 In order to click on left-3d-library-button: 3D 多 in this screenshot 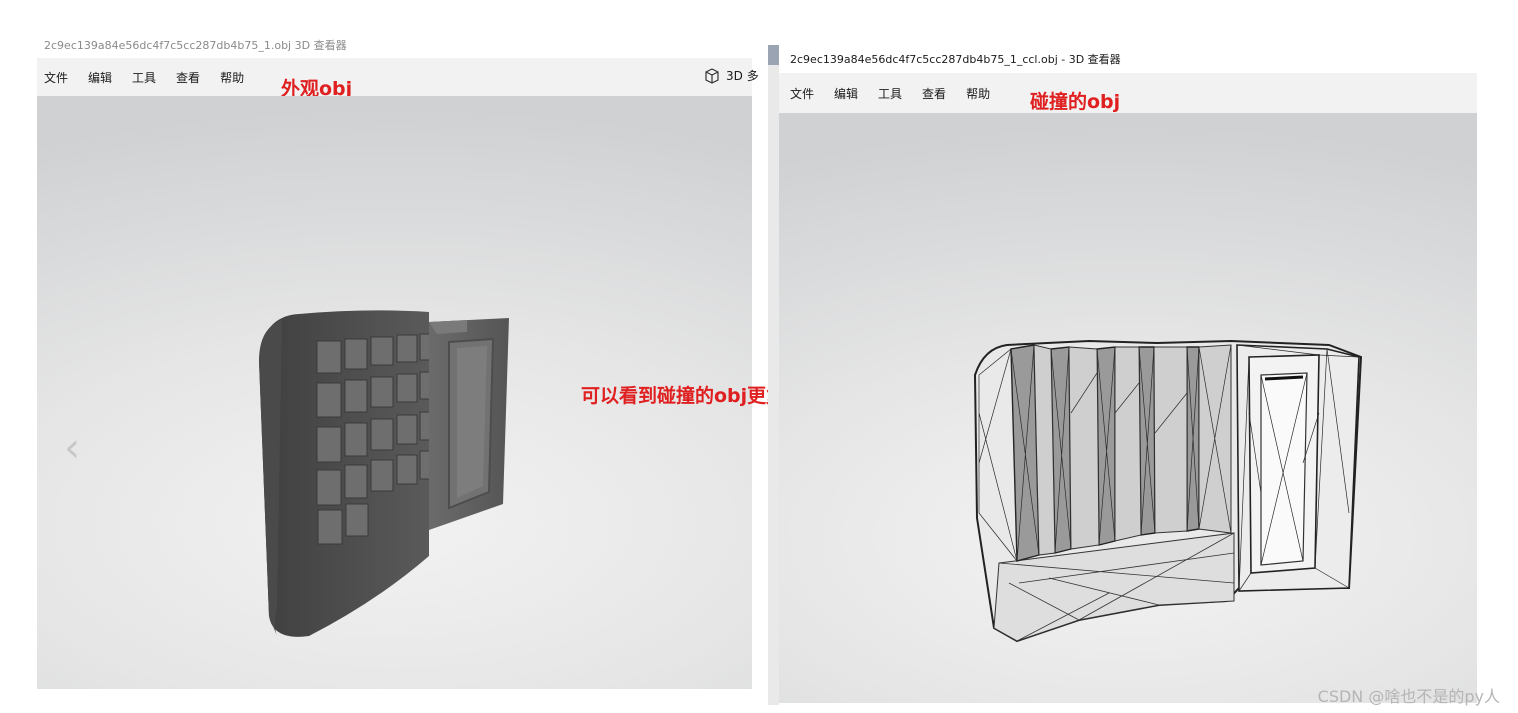, I will do `click(731, 75)`.